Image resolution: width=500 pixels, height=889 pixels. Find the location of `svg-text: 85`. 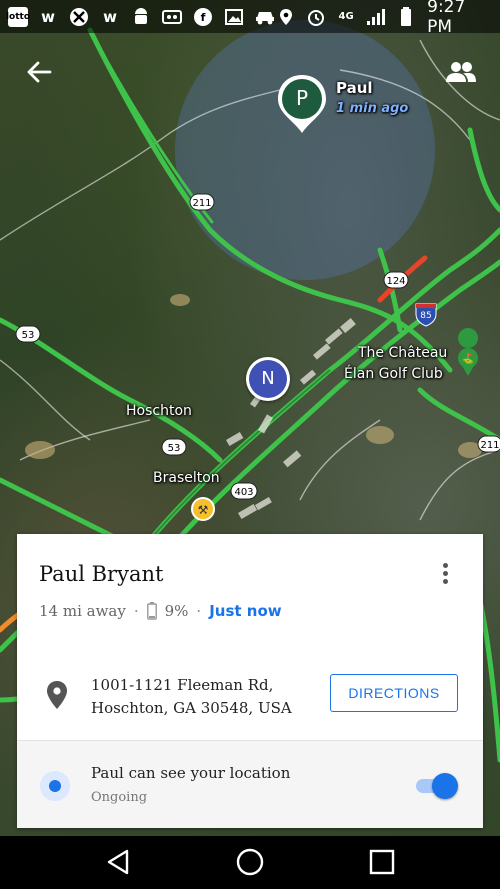

svg-text: 85 is located at coordinates (425, 316).